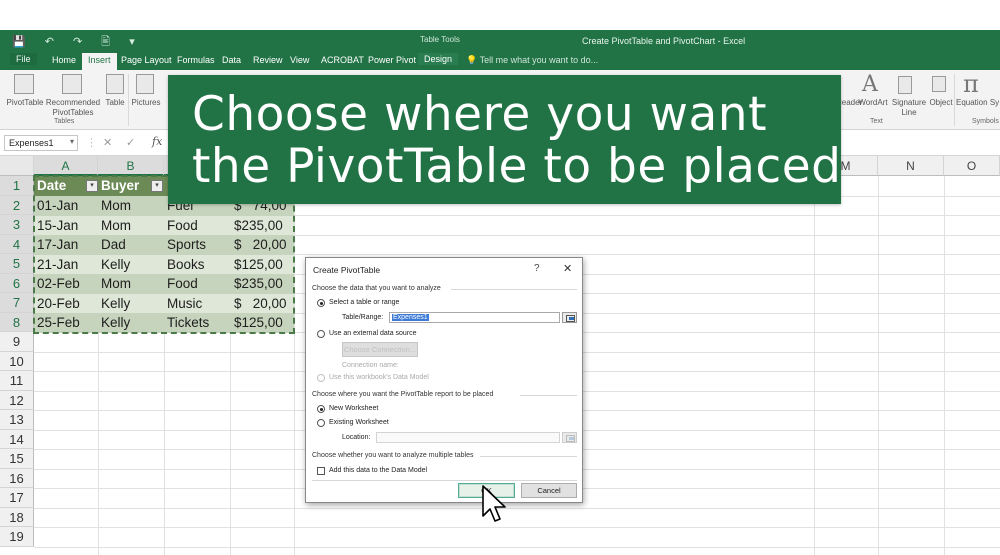 This screenshot has width=1000, height=555. I want to click on equation-button: Equation Sy, so click(978, 103).